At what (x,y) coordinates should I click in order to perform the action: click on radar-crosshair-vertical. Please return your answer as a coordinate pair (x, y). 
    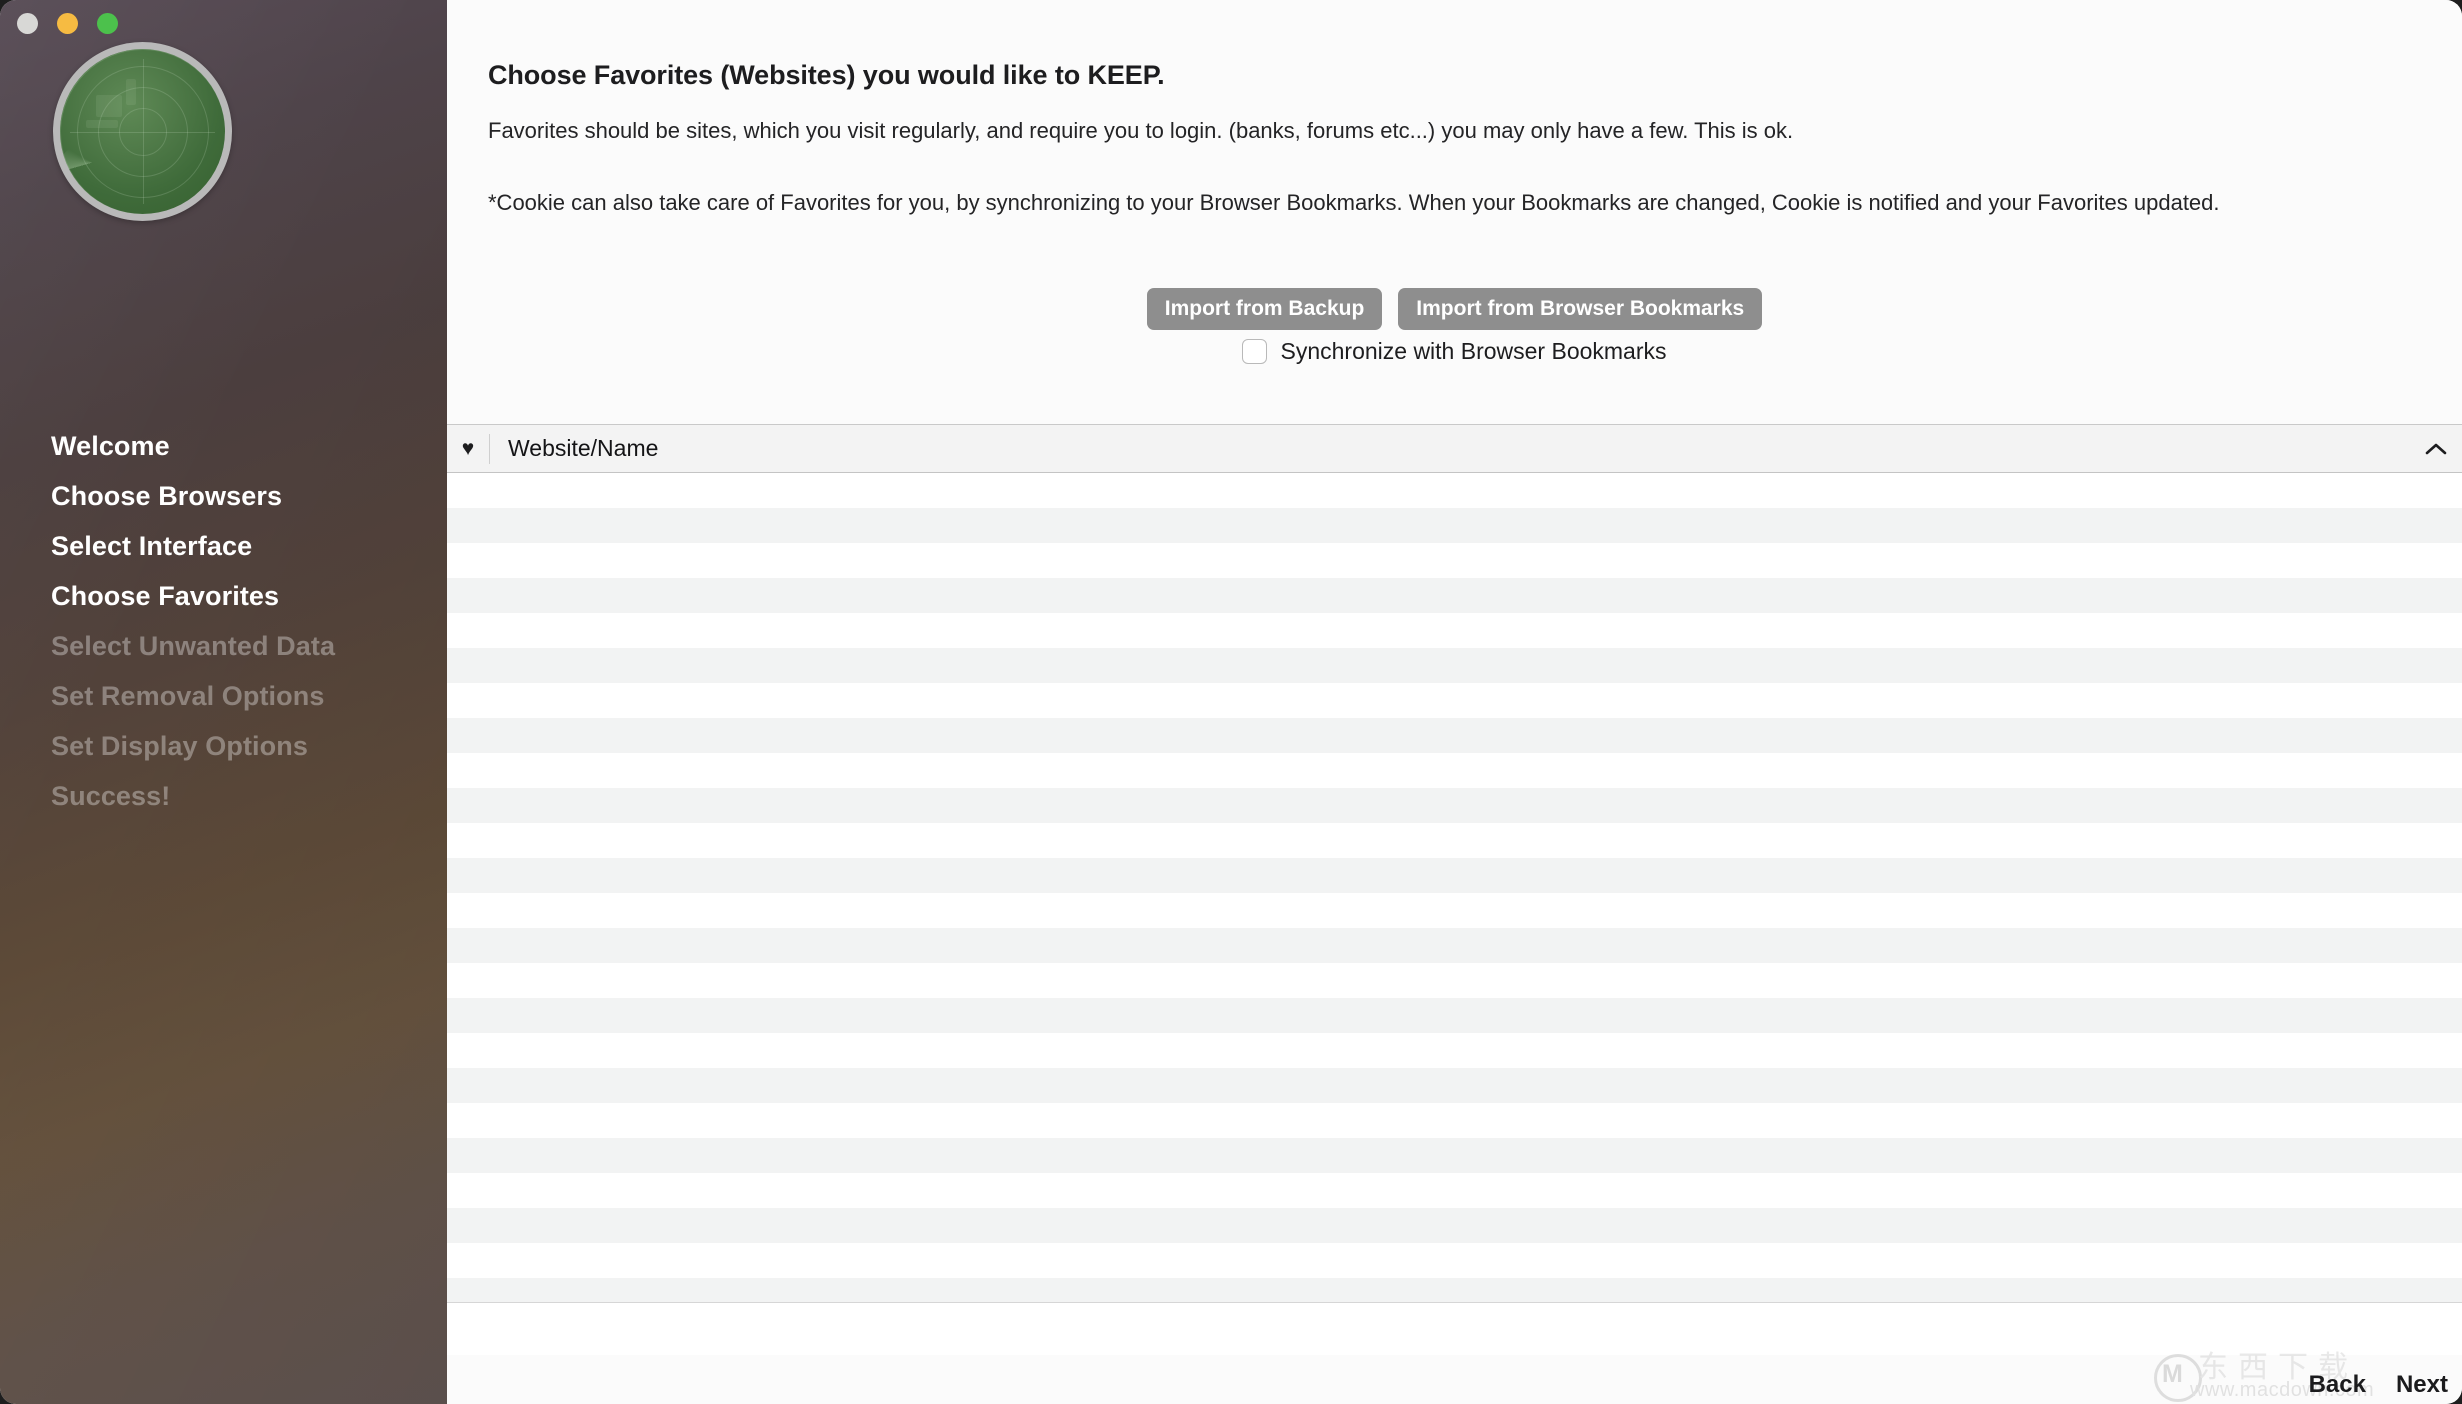
    Looking at the image, I should click on (143, 131).